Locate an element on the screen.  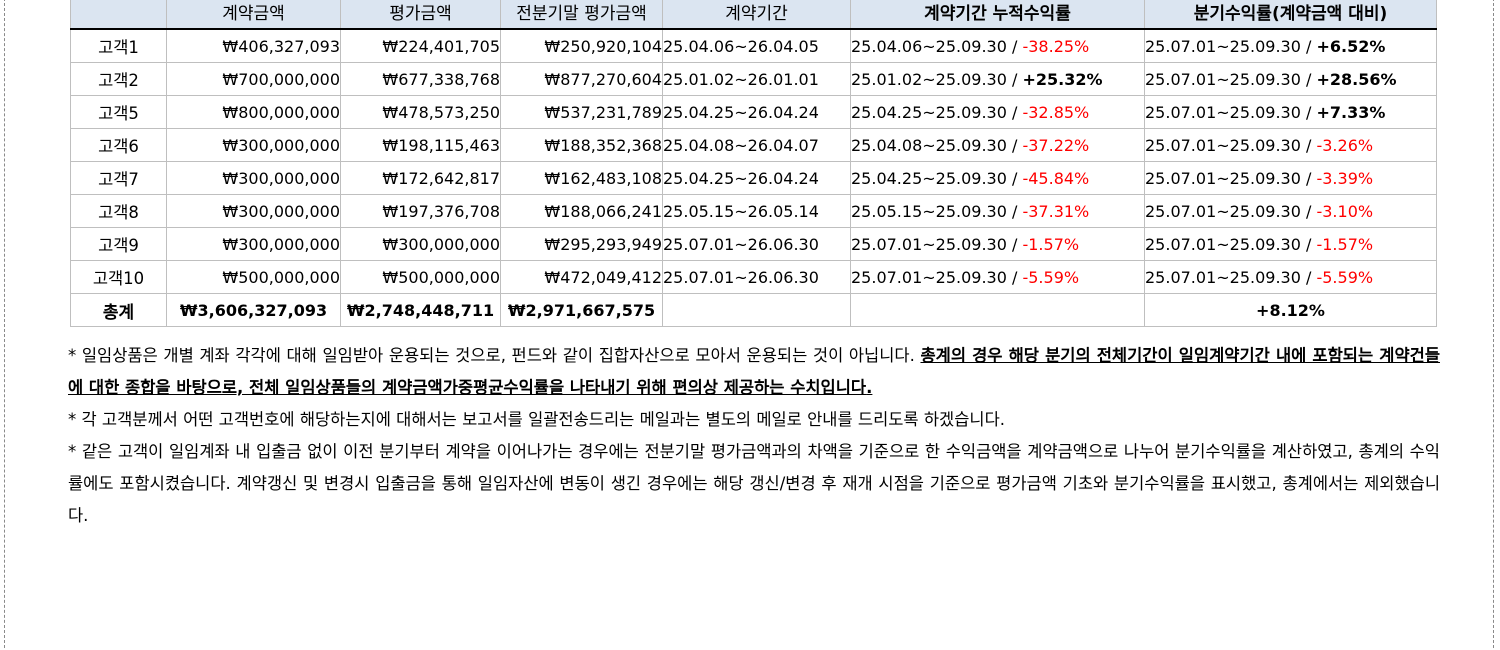
header-quarter-return: 분기수익률(계약금액 대비) is located at coordinates (1290, 15).